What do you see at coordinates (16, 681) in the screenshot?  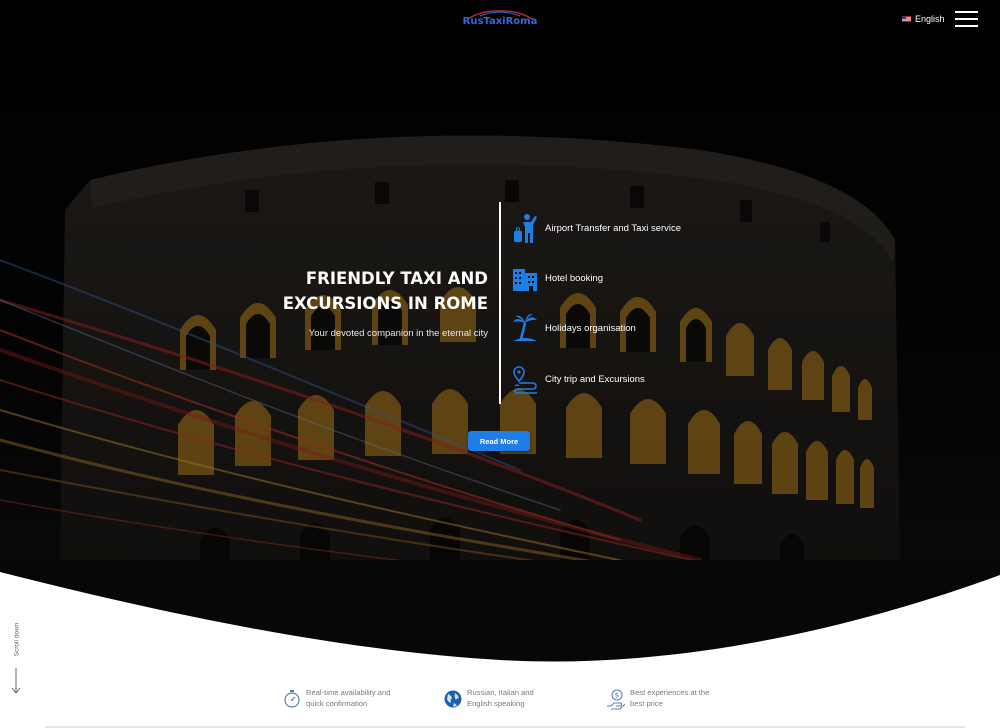 I see `arrow-down-icon` at bounding box center [16, 681].